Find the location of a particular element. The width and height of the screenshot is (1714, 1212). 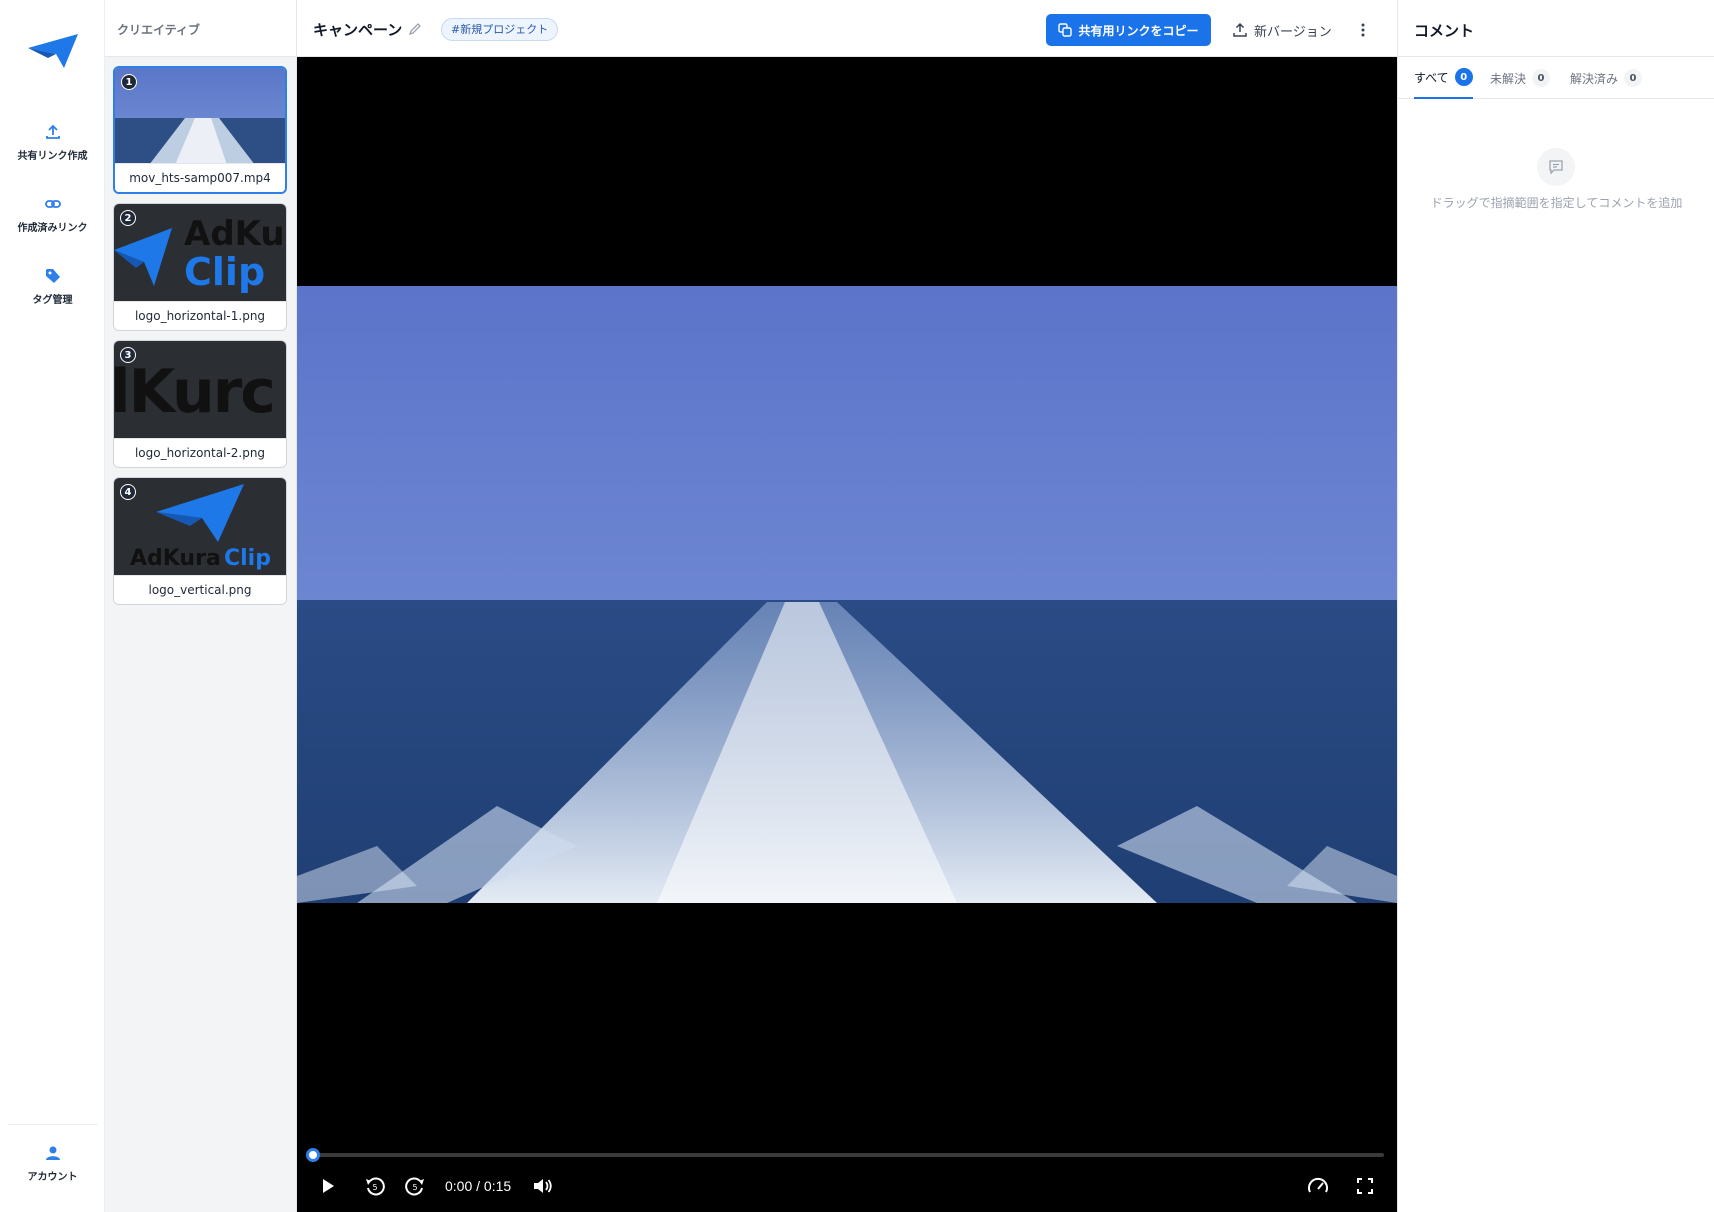

volume-icon is located at coordinates (543, 1186).